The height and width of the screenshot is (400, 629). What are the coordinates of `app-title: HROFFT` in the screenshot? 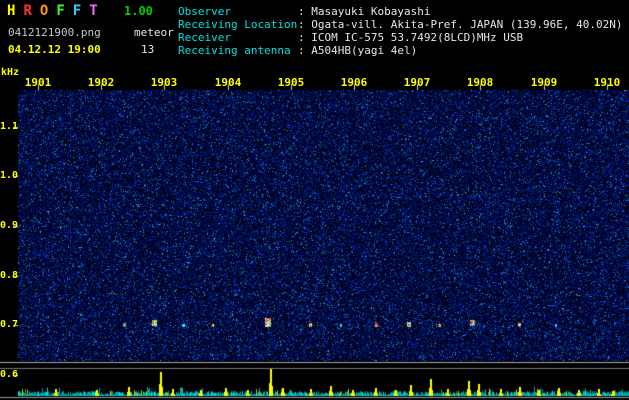 It's located at (56, 11).